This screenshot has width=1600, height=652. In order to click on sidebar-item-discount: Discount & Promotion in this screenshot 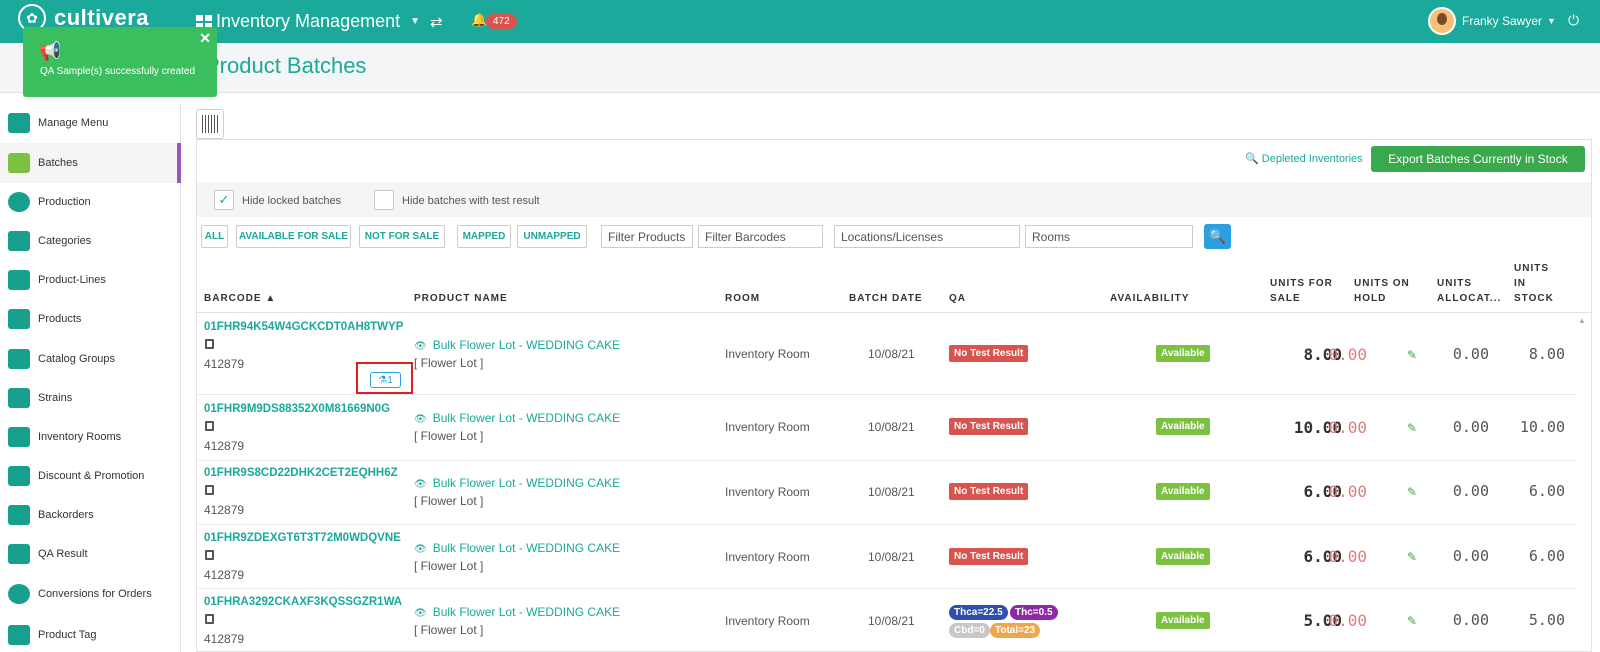, I will do `click(90, 476)`.